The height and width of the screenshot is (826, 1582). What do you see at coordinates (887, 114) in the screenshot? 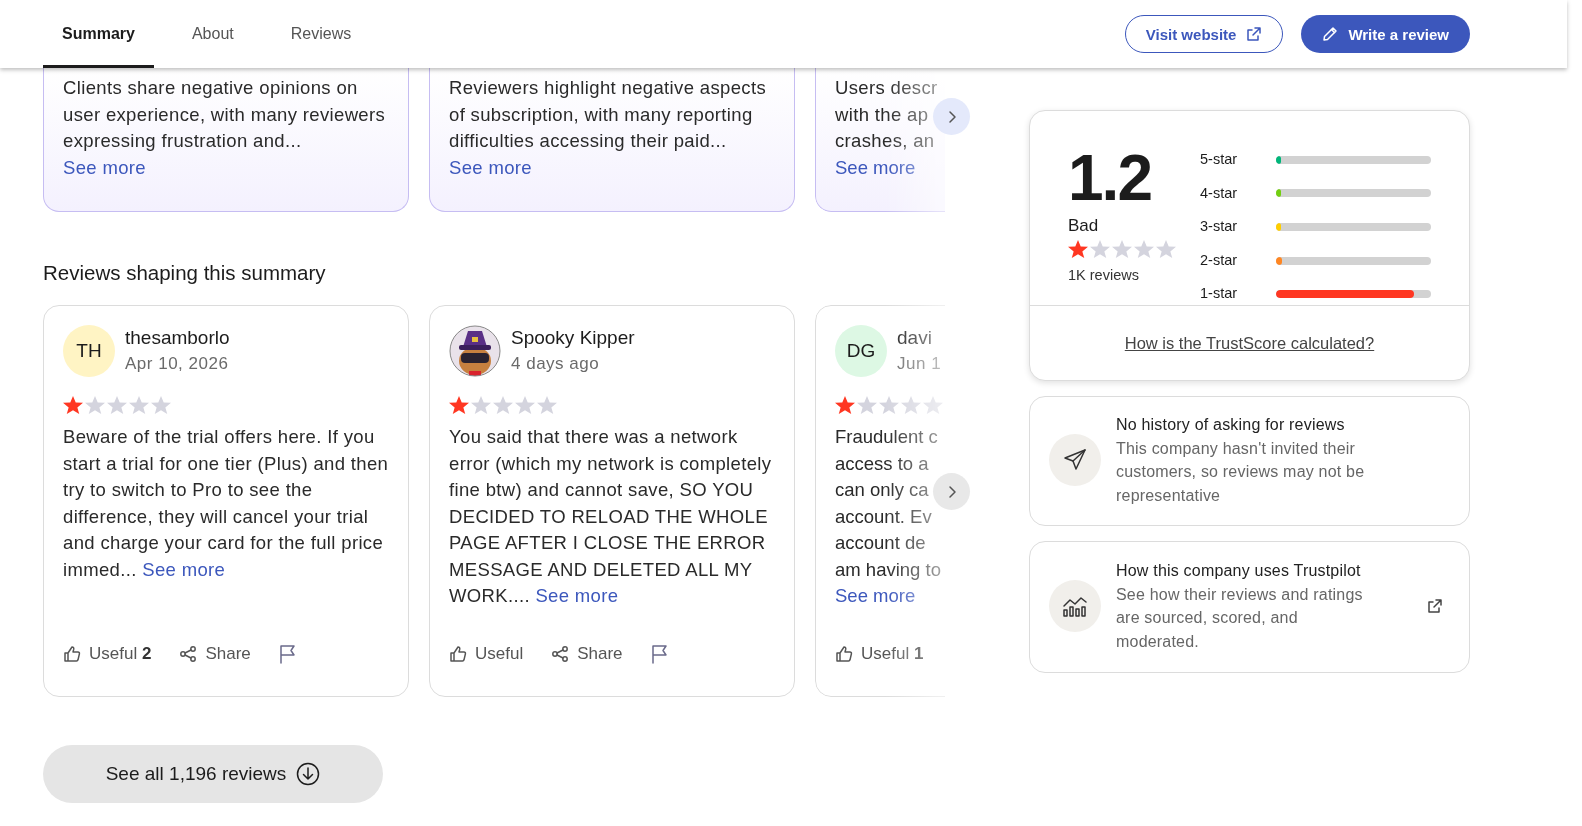
I see `summary-text: Users descr with the ap crashes, an` at bounding box center [887, 114].